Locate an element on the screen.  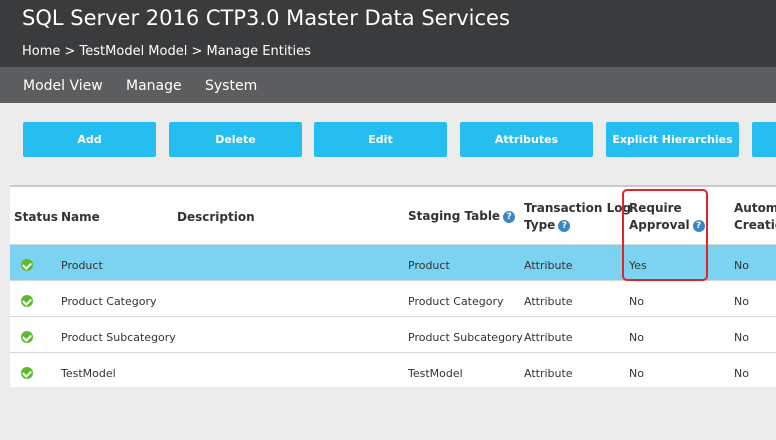
table-row: TestModel TestModel Attribute No No is located at coordinates (393, 370).